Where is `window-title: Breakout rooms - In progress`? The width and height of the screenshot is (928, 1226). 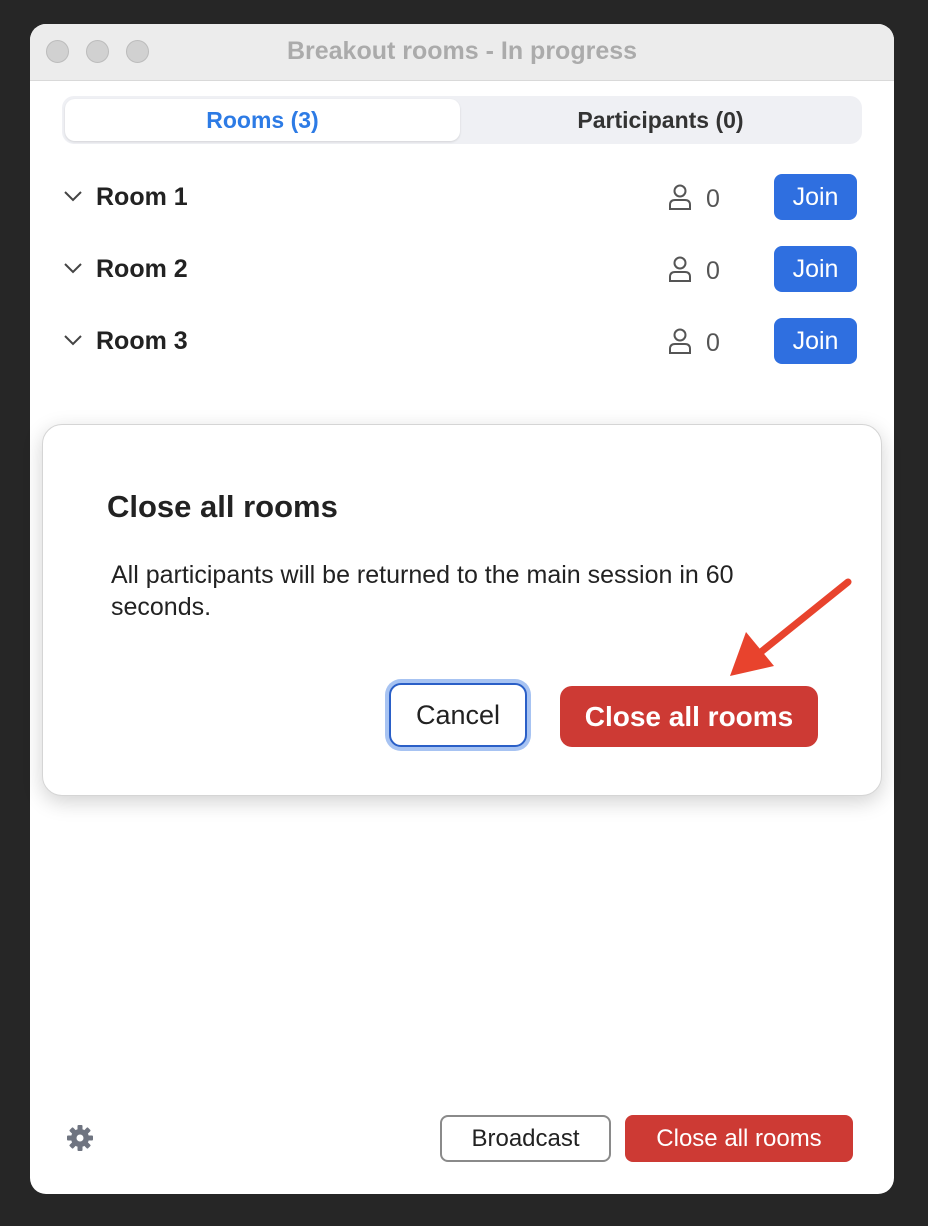
window-title: Breakout rooms - In progress is located at coordinates (462, 51).